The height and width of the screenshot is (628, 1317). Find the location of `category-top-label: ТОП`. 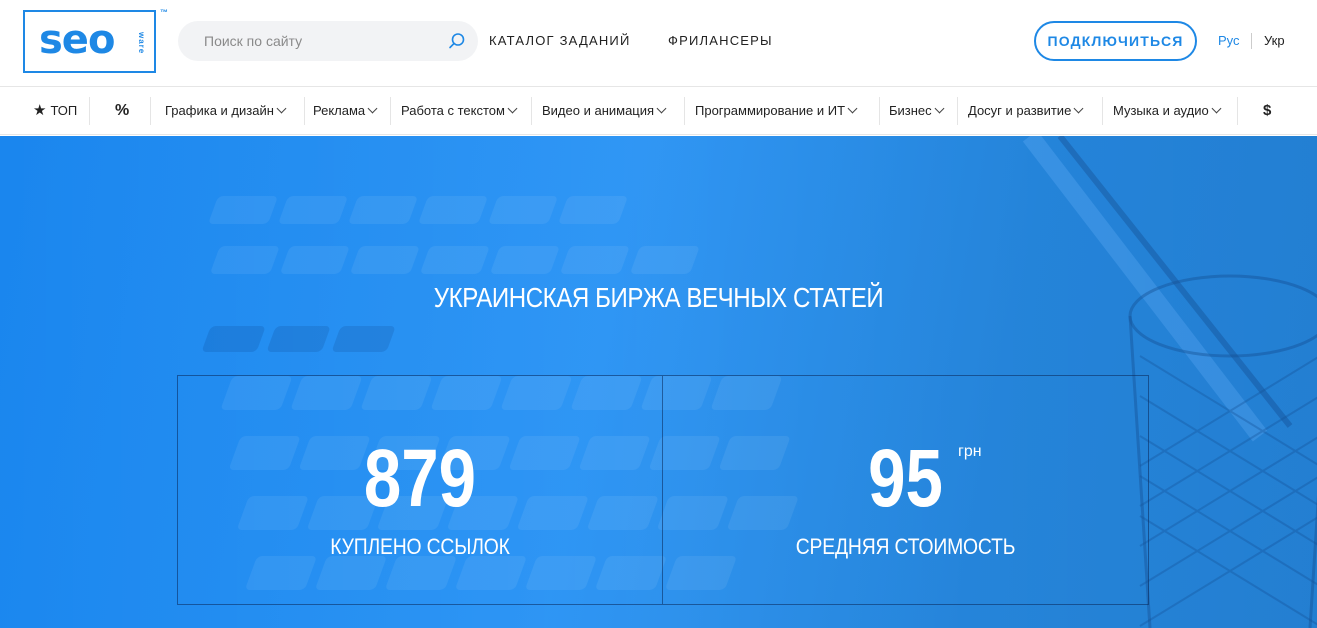

category-top-label: ТОП is located at coordinates (64, 110).